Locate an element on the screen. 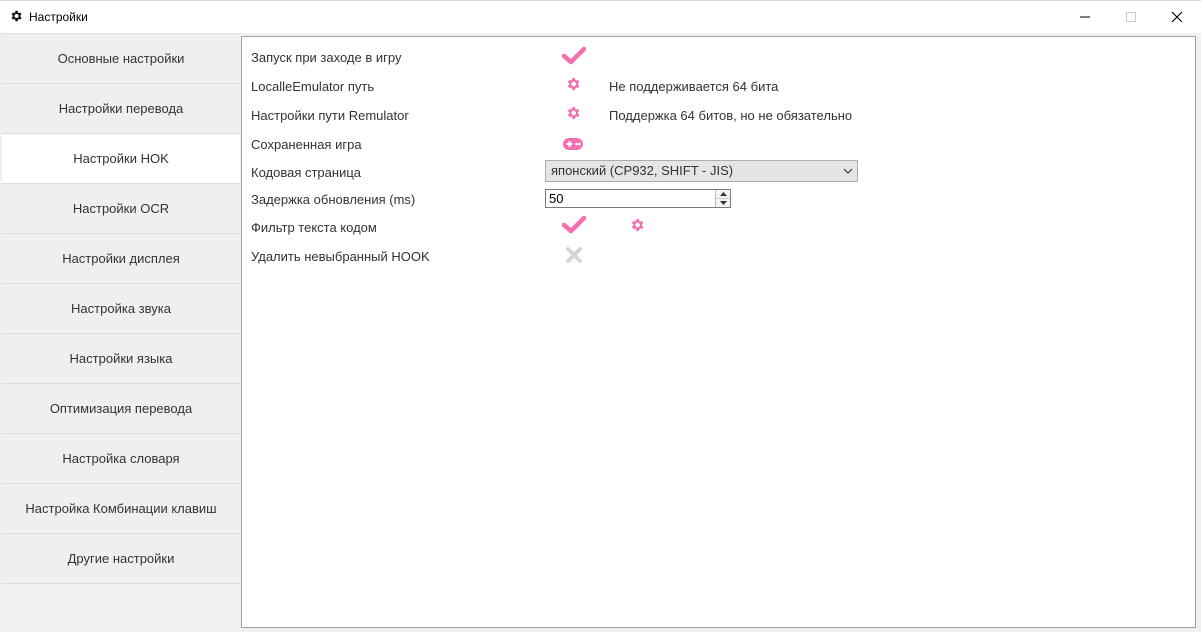 This screenshot has width=1201, height=632. sidebar-item-dictionary: Настройка словаря is located at coordinates (121, 459).